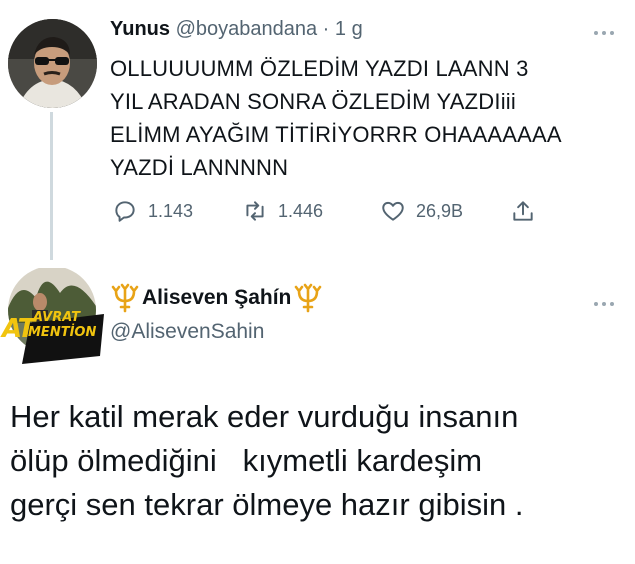 The image size is (635, 564). What do you see at coordinates (349, 29) in the screenshot?
I see `tweet-time: 1 g` at bounding box center [349, 29].